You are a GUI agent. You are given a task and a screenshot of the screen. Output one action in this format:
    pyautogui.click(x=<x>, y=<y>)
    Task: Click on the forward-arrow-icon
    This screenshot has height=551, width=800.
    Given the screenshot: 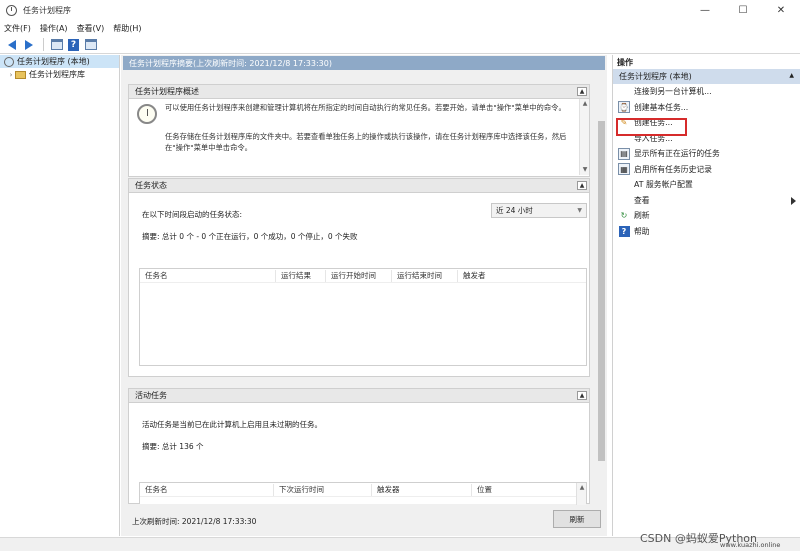 What is the action you would take?
    pyautogui.click(x=28, y=44)
    